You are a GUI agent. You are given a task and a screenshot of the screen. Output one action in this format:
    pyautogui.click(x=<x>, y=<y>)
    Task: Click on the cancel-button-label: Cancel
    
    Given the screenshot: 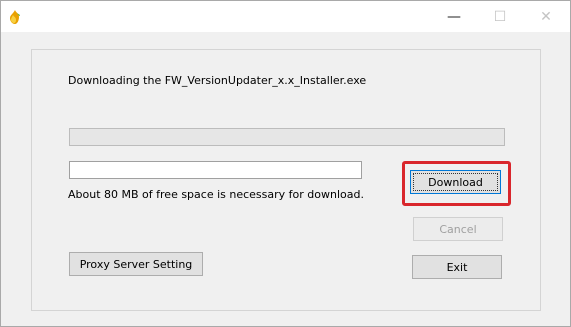 What is the action you would take?
    pyautogui.click(x=458, y=229)
    